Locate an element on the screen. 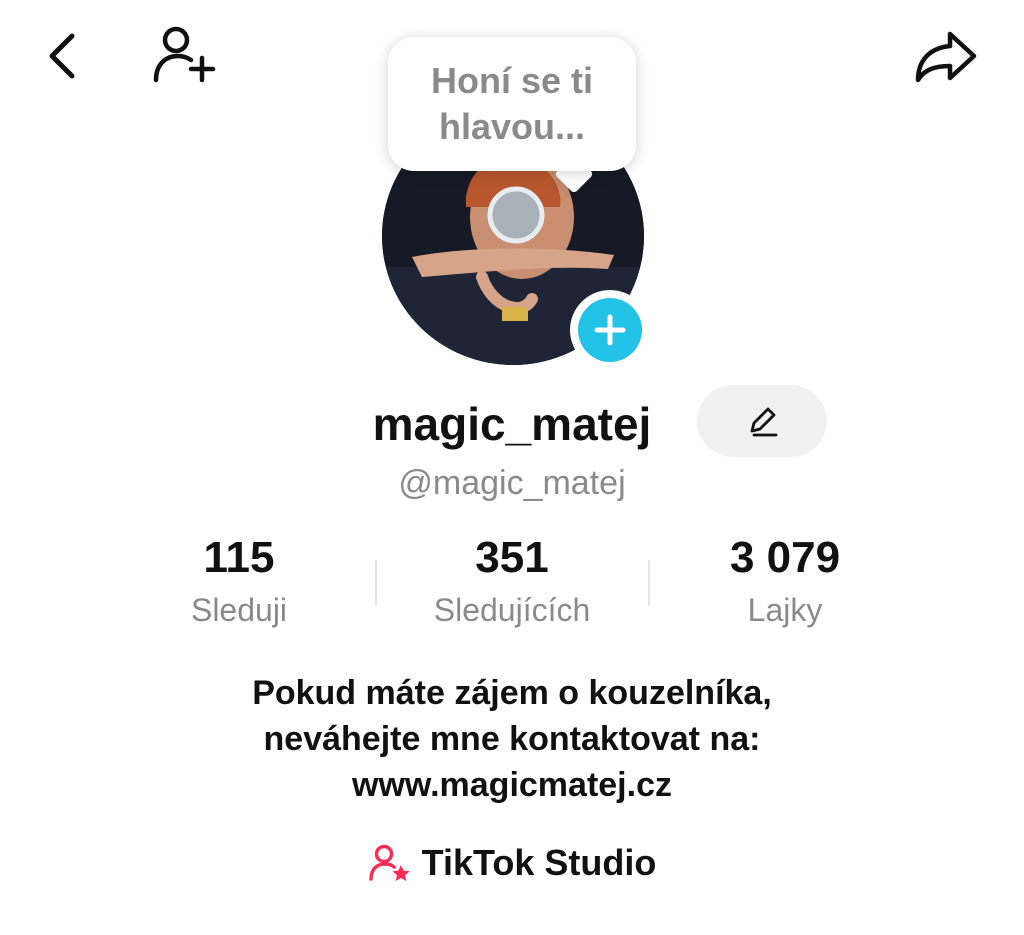  stat-followers-value: 351 is located at coordinates (512, 557).